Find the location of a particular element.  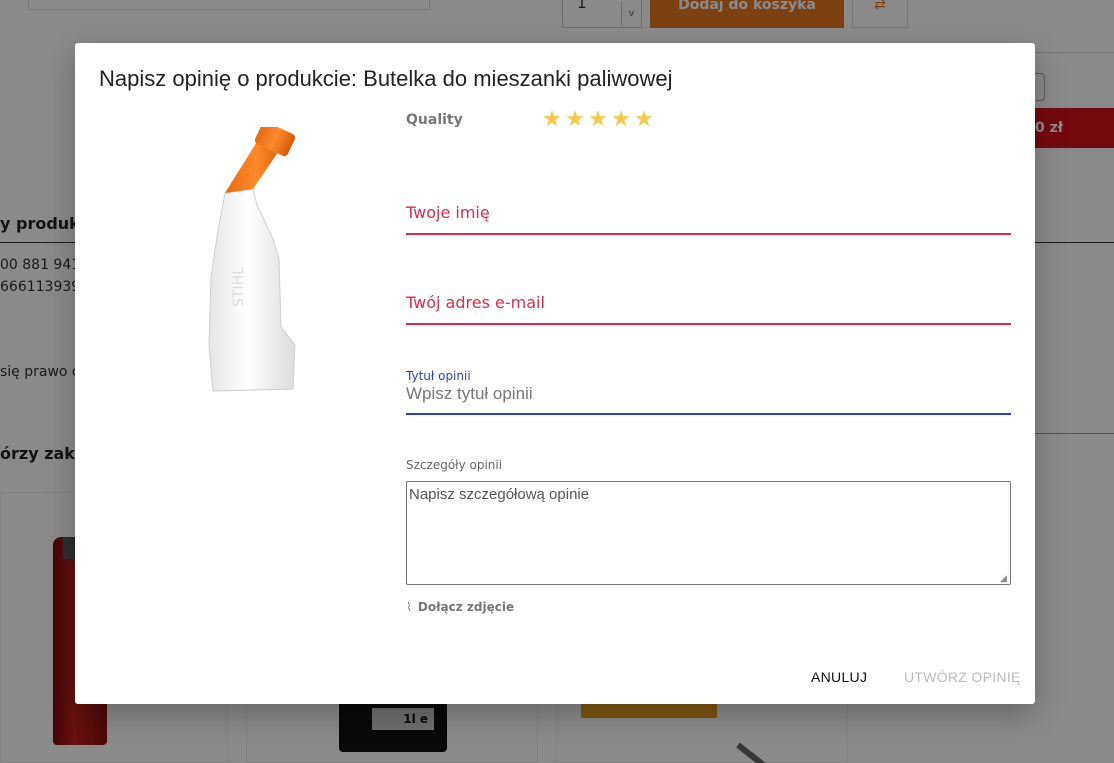

review-title-field: Tytuł opinii is located at coordinates (708, 390).